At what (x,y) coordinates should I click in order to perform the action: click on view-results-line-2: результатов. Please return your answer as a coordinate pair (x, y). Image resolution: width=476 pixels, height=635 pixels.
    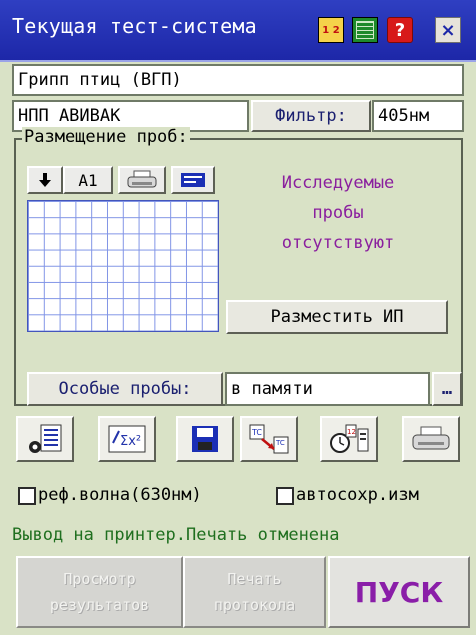
    Looking at the image, I should click on (99, 605).